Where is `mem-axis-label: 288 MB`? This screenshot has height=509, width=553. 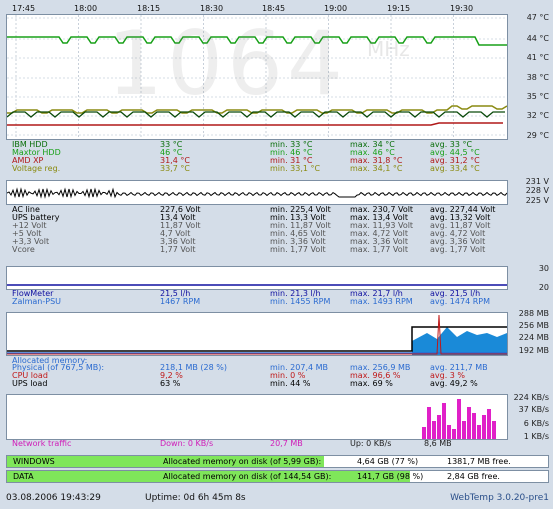
mem-axis-label: 288 MB is located at coordinates (533, 313).